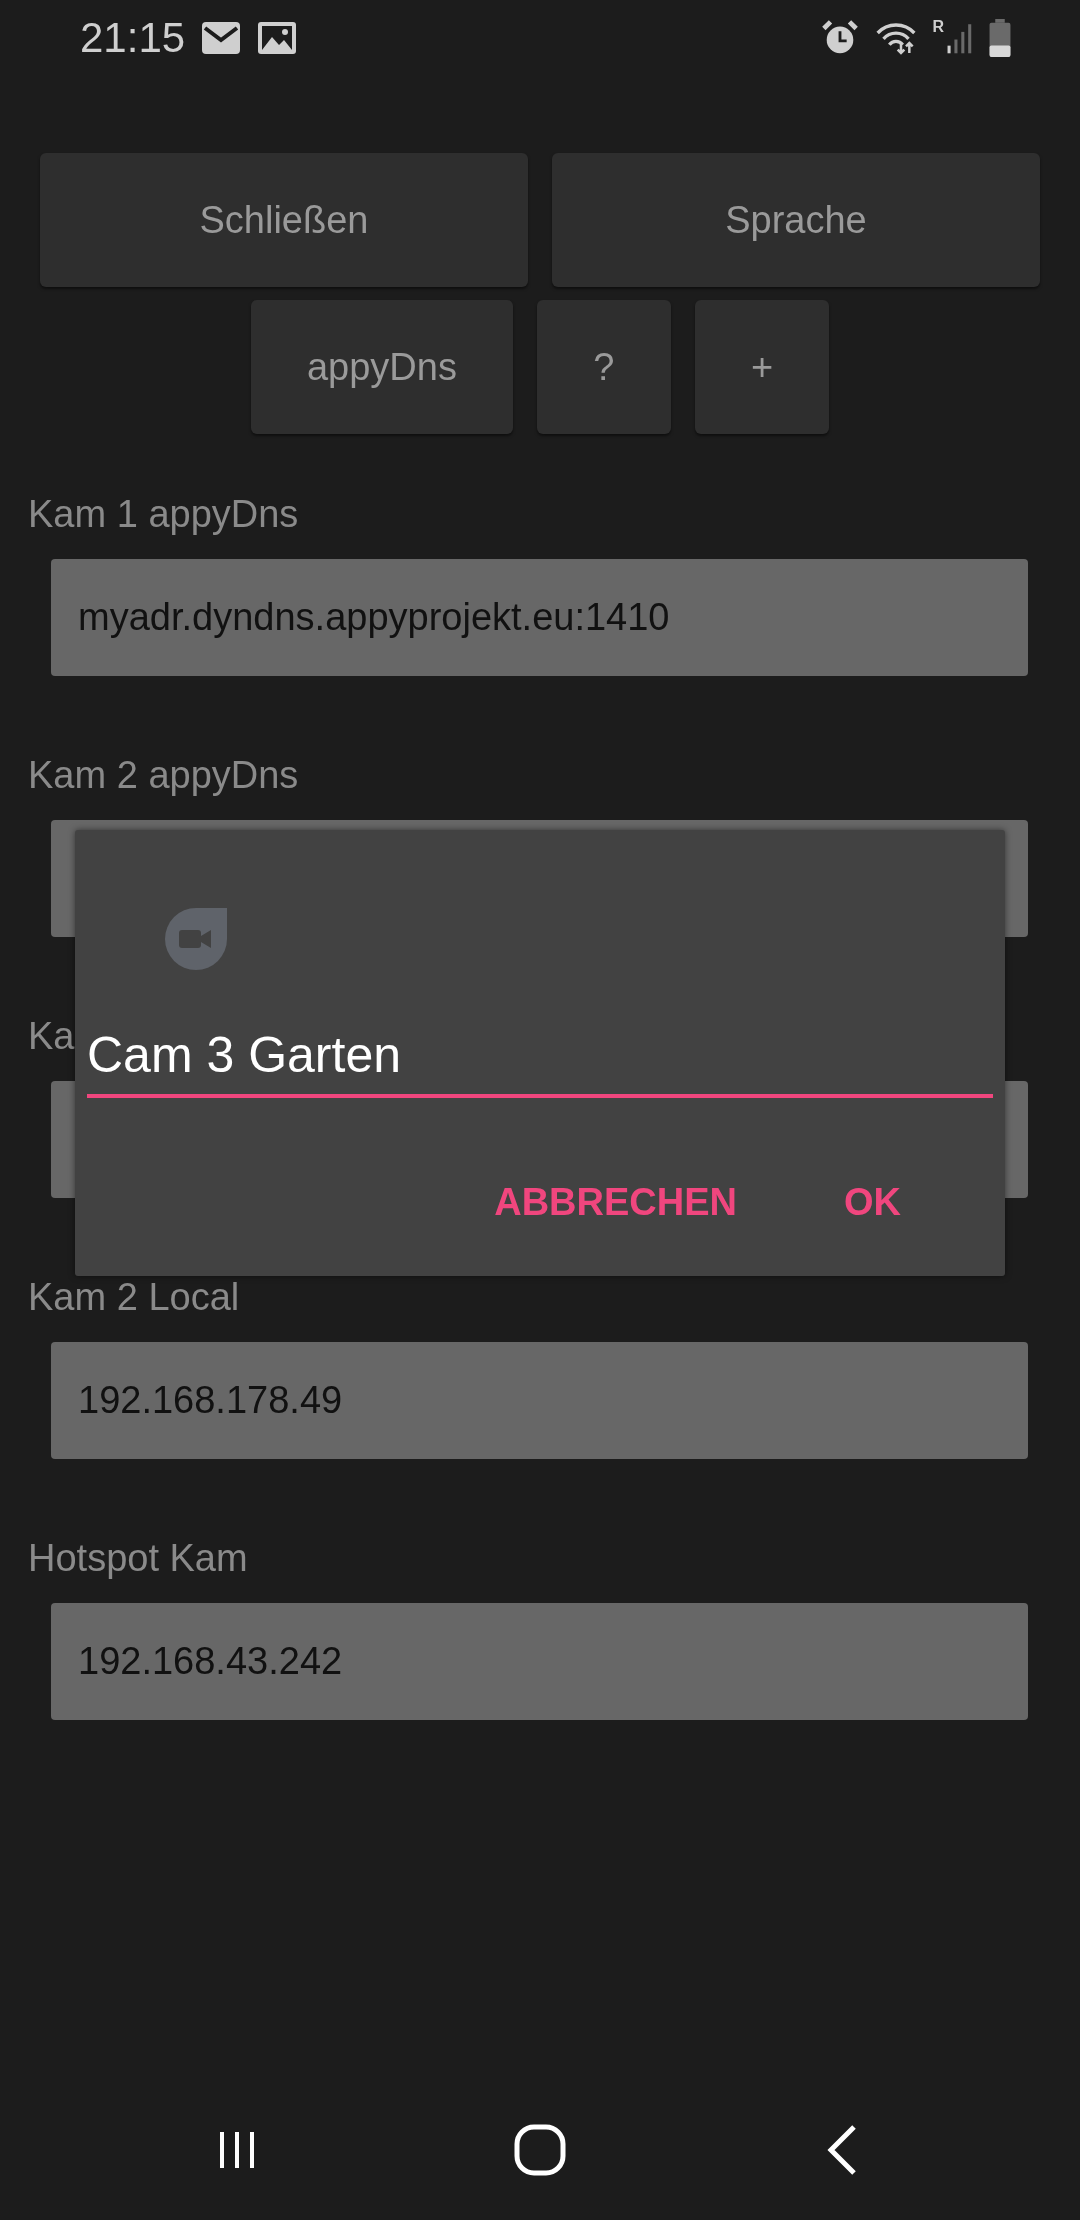  Describe the element at coordinates (615, 1202) in the screenshot. I see `dialog-button: ABBRECHEN` at that location.